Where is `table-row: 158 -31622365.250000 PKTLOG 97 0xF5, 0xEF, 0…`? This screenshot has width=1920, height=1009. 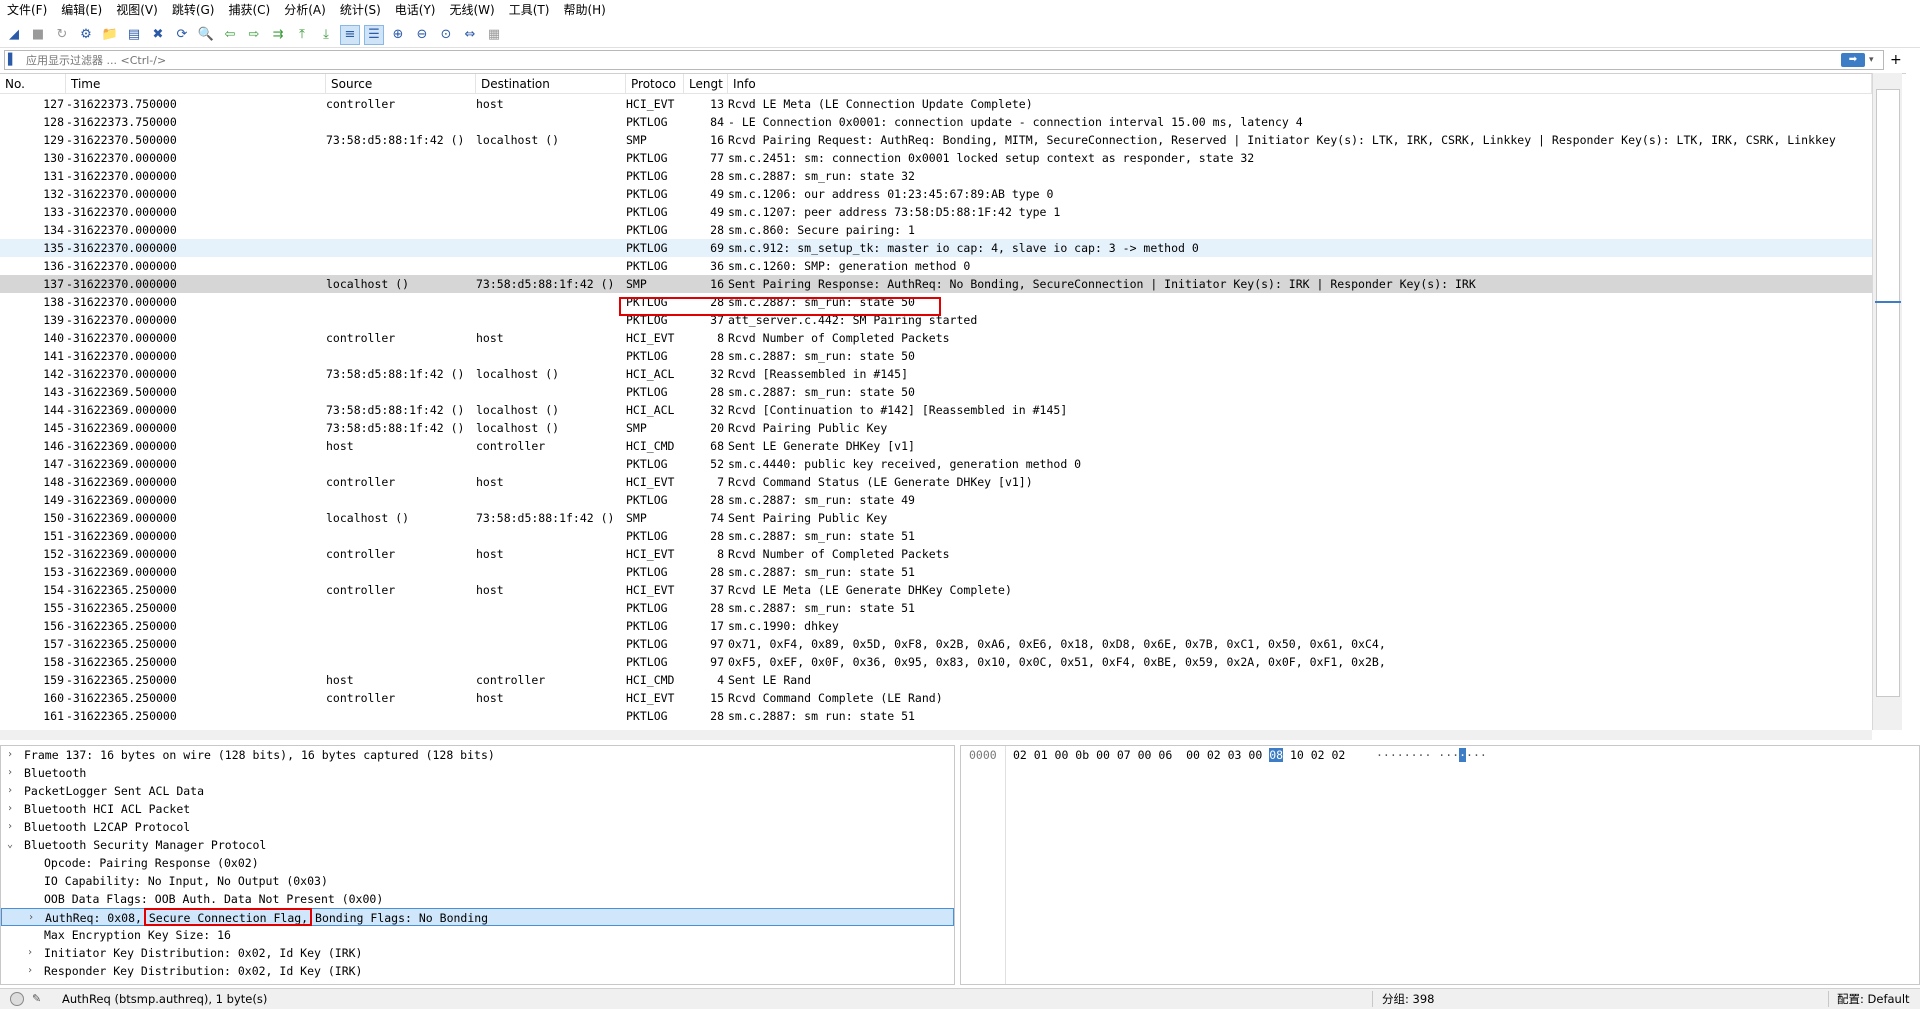 table-row: 158 -31622365.250000 PKTLOG 97 0xF5, 0xEF, 0… is located at coordinates (936, 662).